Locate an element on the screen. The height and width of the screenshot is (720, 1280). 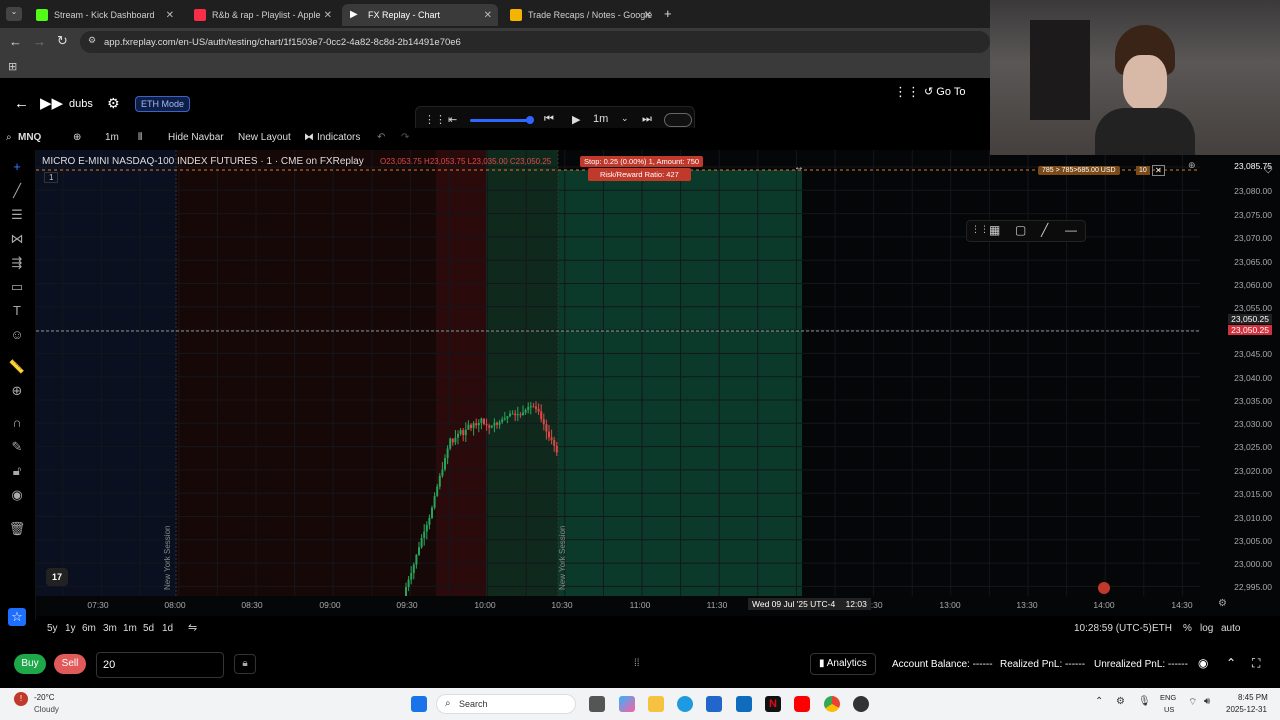
analytics-button: ▮ Analytics is located at coordinates (843, 664).